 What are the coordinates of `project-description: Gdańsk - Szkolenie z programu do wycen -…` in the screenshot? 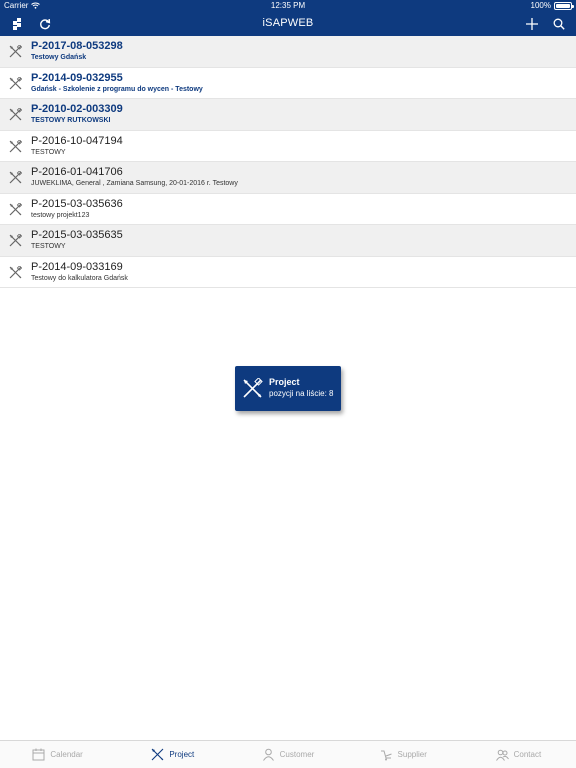 It's located at (117, 89).